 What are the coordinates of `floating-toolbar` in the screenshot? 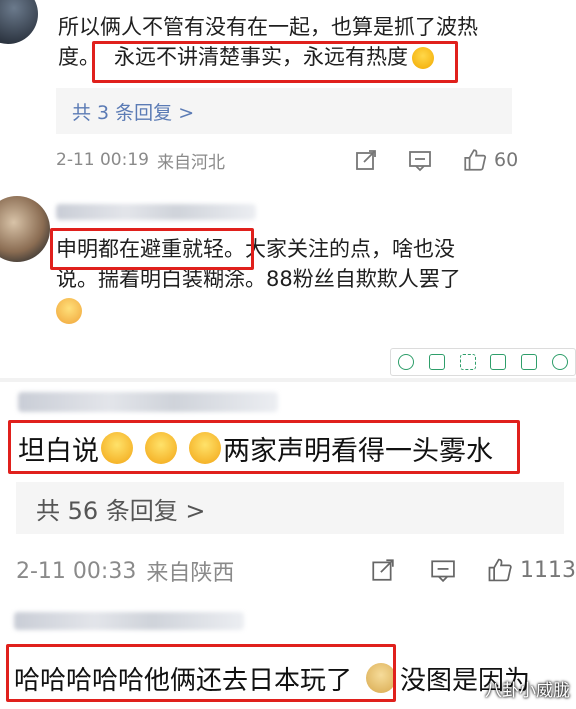 It's located at (483, 362).